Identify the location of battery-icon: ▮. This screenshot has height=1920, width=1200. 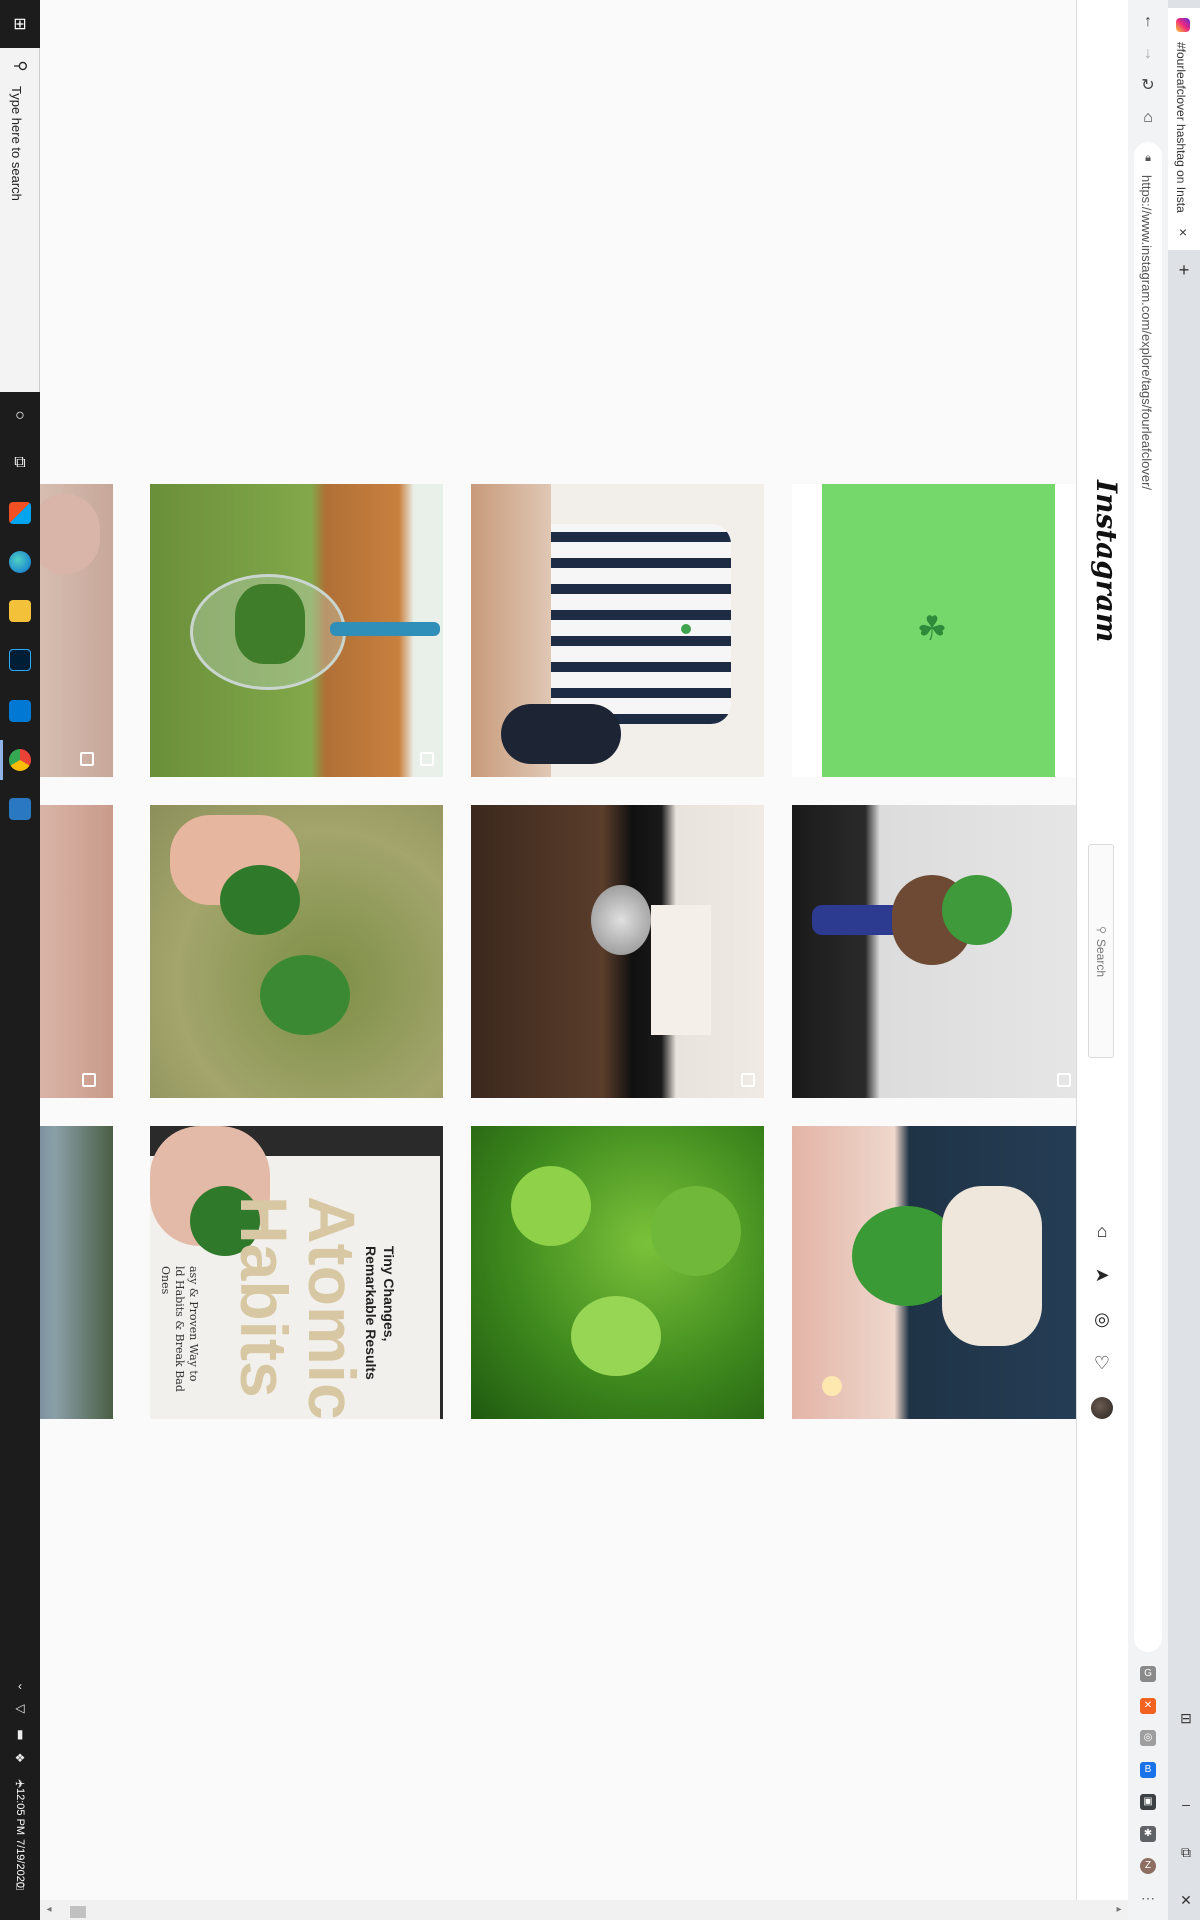
(20, 1734).